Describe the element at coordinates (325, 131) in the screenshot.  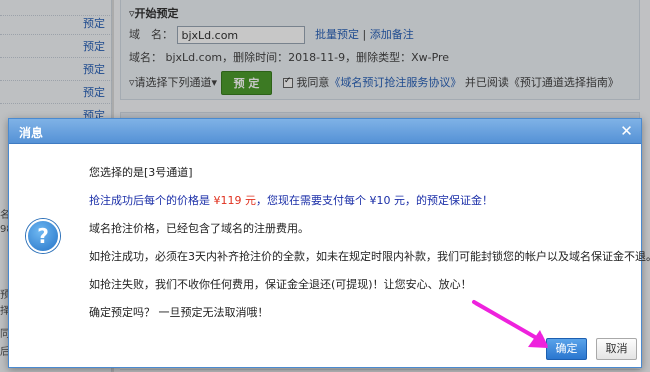
I see `dialog-header: 消息 ✕` at that location.